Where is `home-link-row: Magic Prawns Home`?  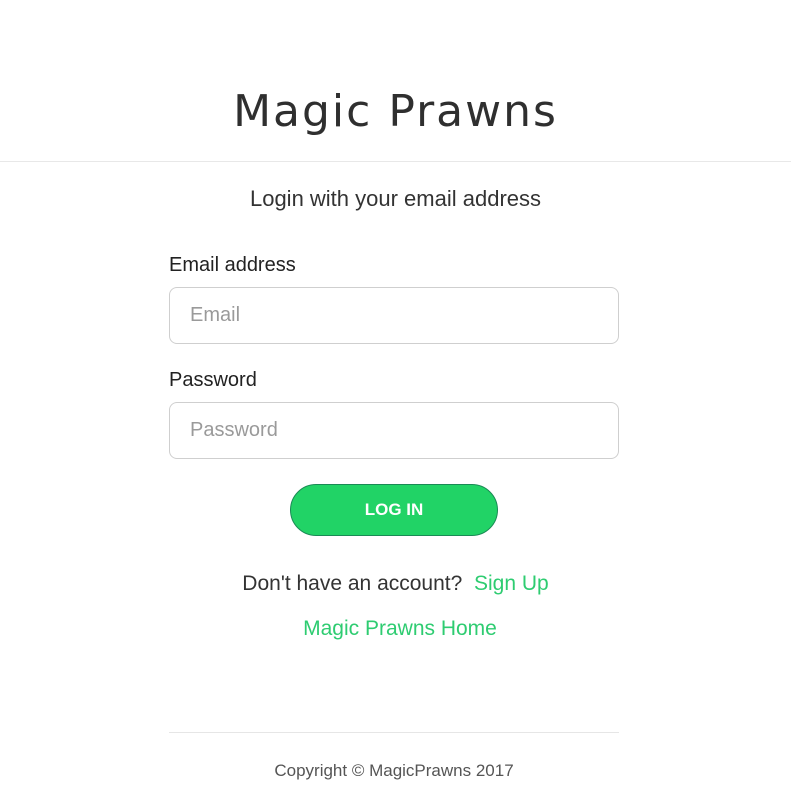 home-link-row: Magic Prawns Home is located at coordinates (395, 629).